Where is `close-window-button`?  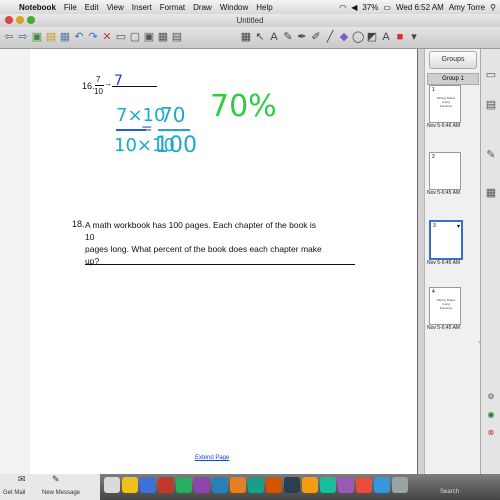 close-window-button is located at coordinates (9, 20).